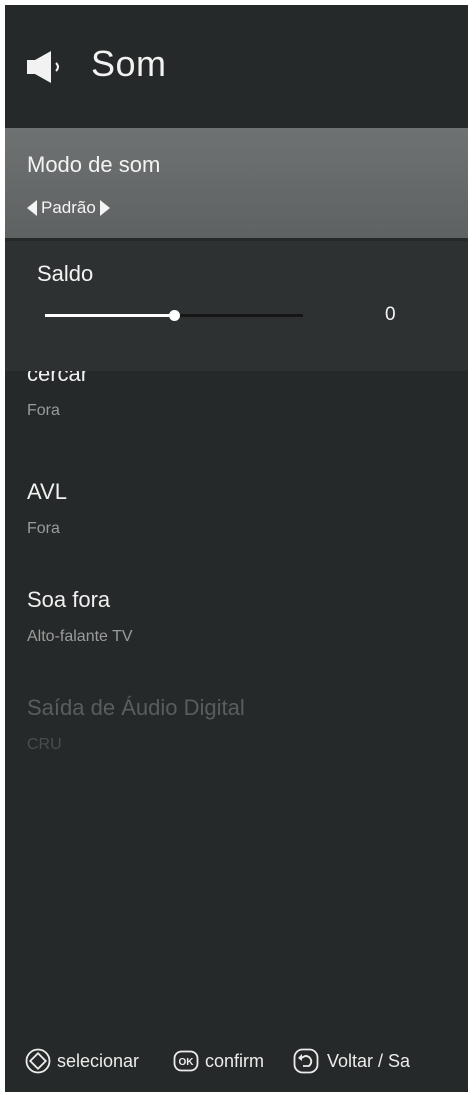  I want to click on balance-slider, so click(174, 315).